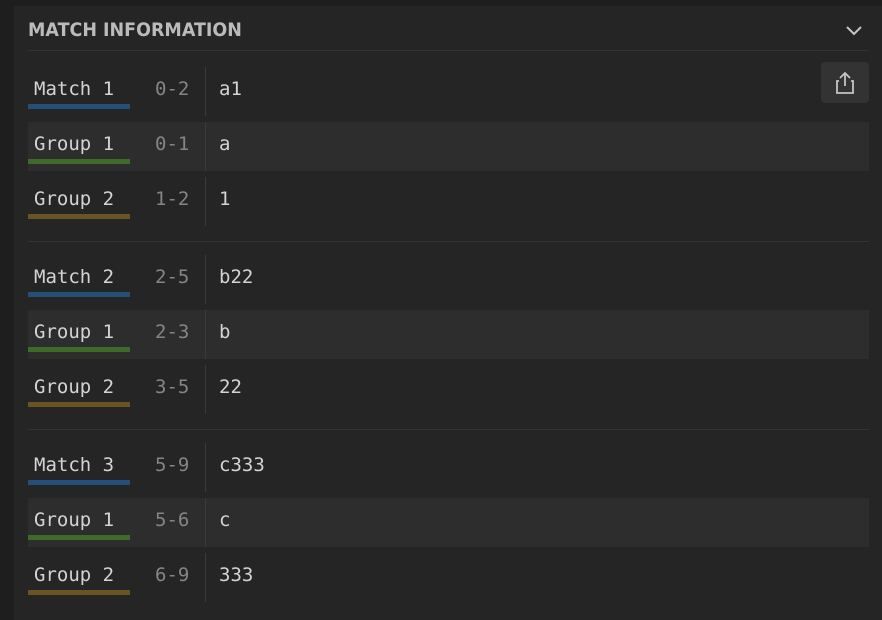 The image size is (882, 620). I want to click on group-value: c, so click(225, 520).